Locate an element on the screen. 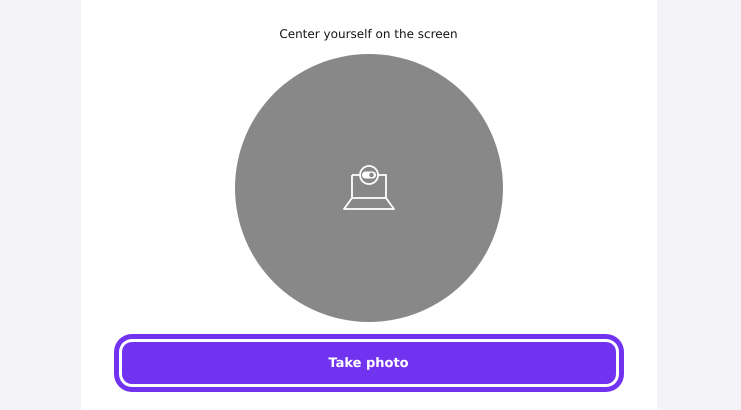 The width and height of the screenshot is (741, 410). instruction-text: Center yourself on the screen is located at coordinates (368, 34).